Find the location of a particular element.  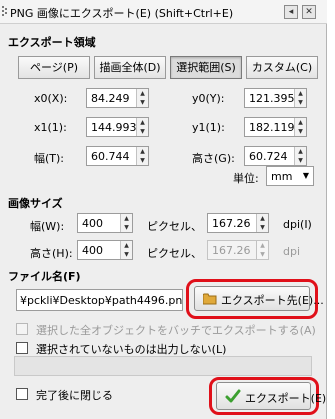

x0-value: 84.249 is located at coordinates (110, 98).